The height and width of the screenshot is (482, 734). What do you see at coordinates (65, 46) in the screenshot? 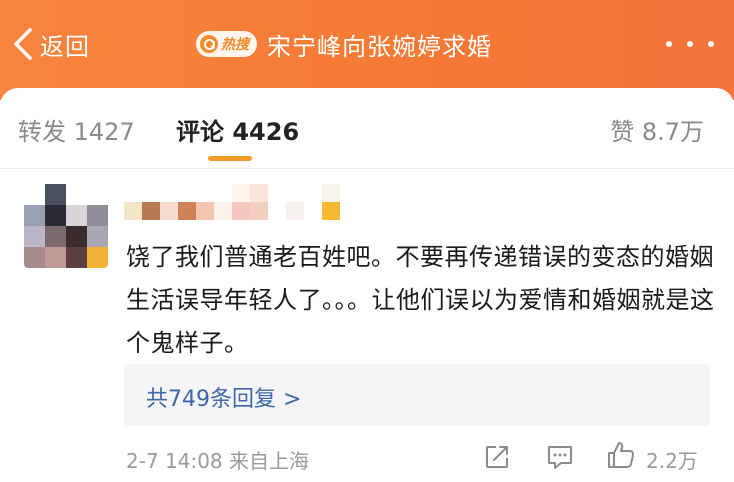
I see `back-label: 返回` at bounding box center [65, 46].